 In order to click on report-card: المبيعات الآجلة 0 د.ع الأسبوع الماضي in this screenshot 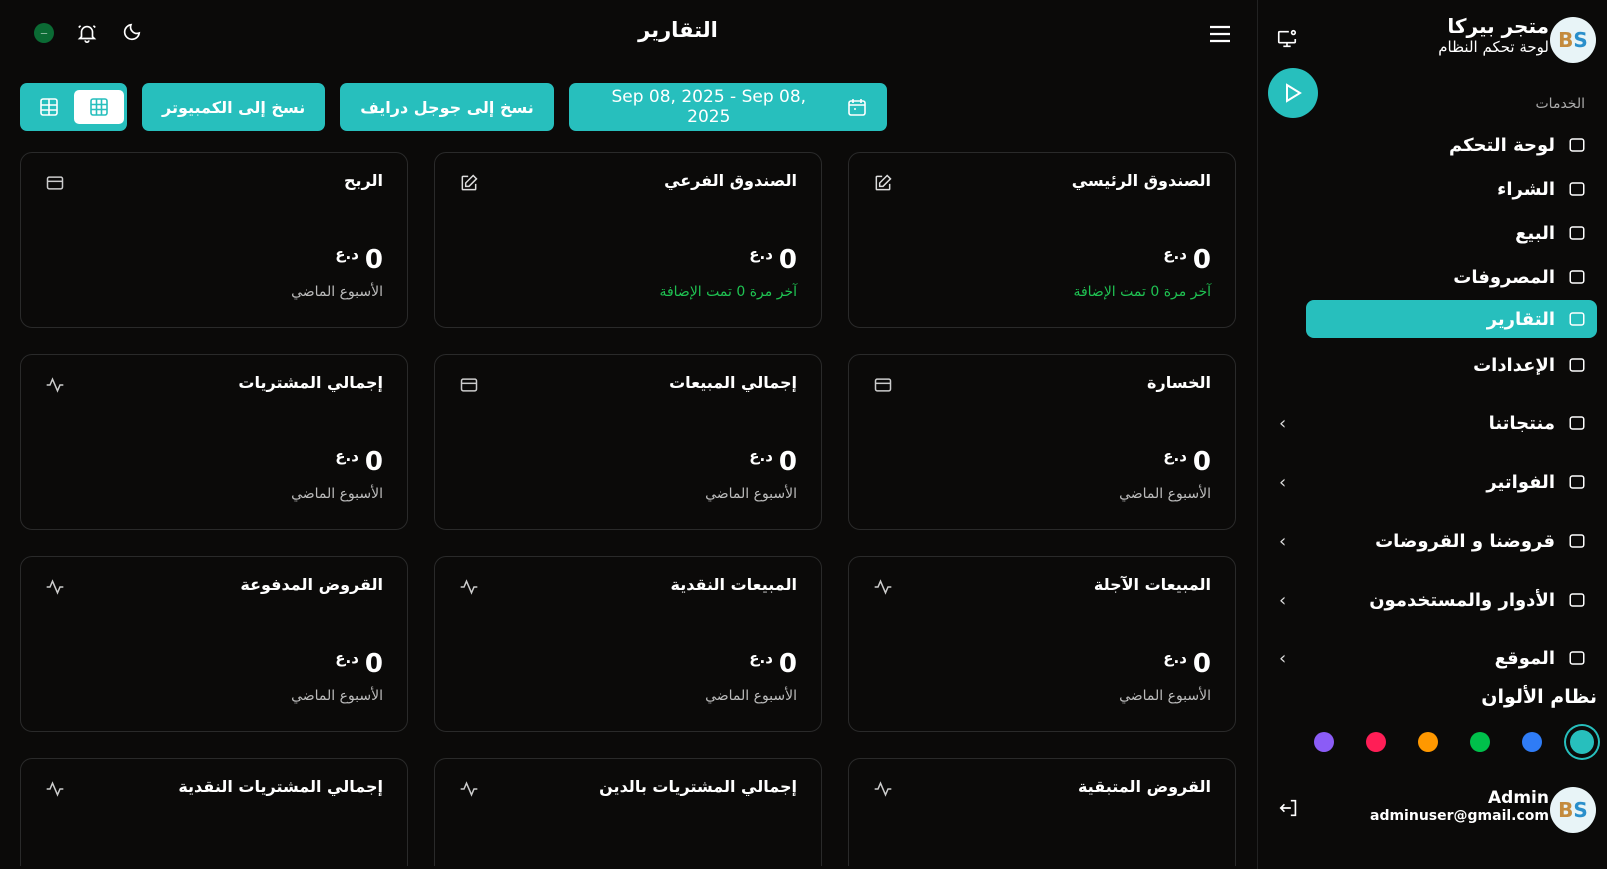, I will do `click(1042, 644)`.